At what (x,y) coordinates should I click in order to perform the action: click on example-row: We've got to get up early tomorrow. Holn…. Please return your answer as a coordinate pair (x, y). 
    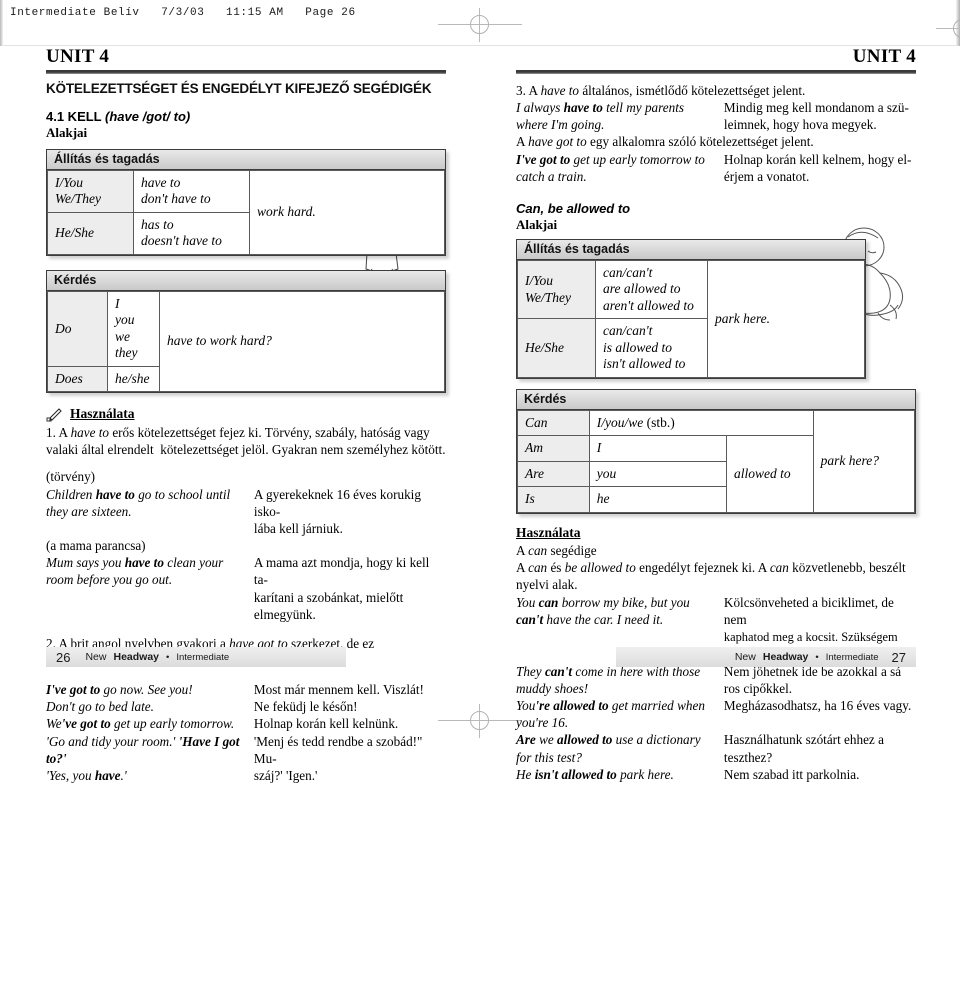
    Looking at the image, I should click on (246, 723).